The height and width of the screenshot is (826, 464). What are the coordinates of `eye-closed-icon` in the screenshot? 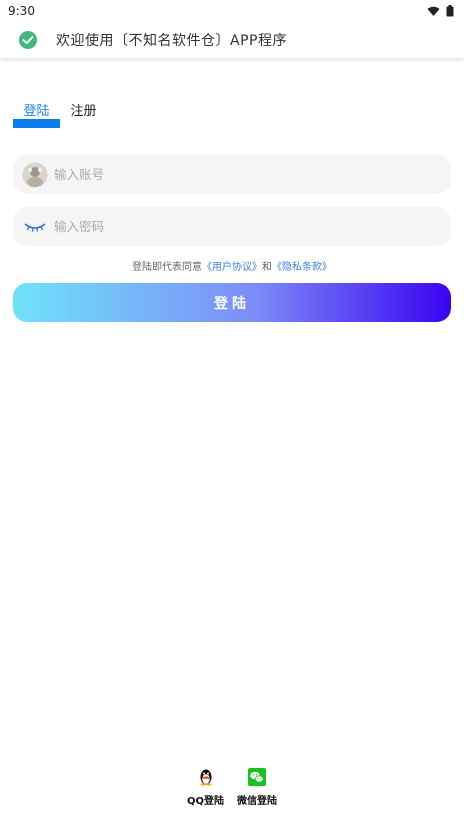 It's located at (35, 227).